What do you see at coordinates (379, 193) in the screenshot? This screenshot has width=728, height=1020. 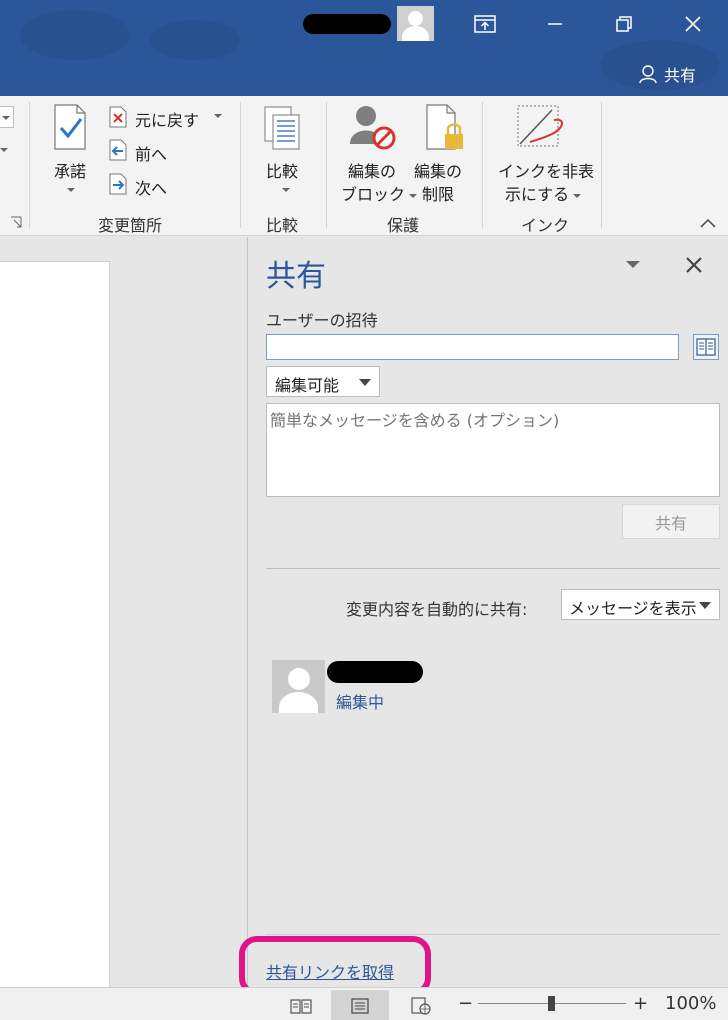 I see `block-label-2: ブロック` at bounding box center [379, 193].